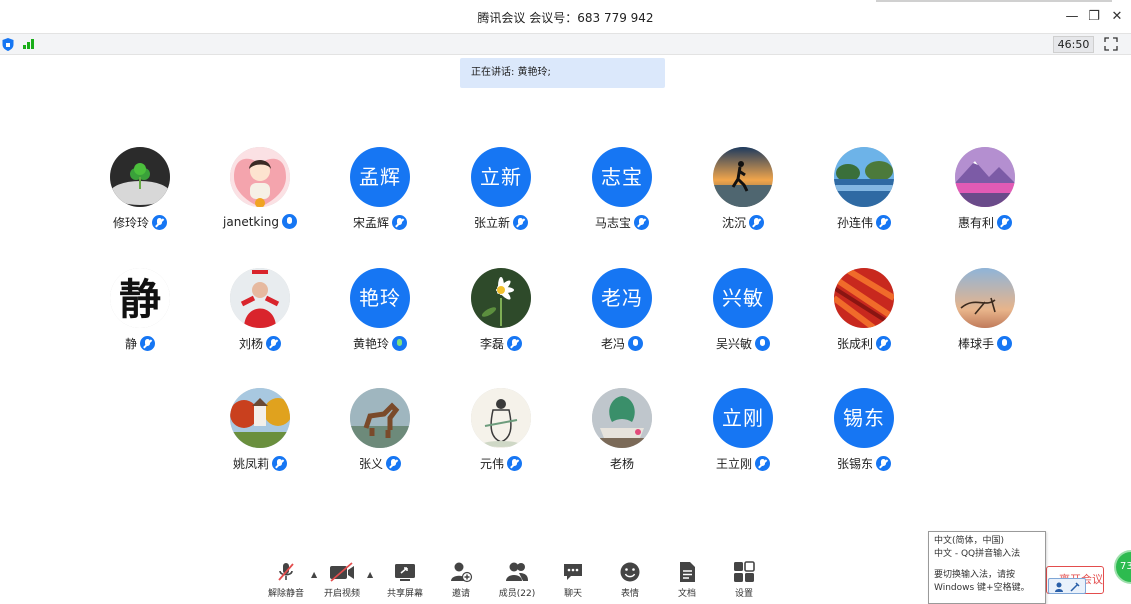 The width and height of the screenshot is (1131, 604). What do you see at coordinates (733, 344) in the screenshot?
I see `participant-name: 吴兴敏` at bounding box center [733, 344].